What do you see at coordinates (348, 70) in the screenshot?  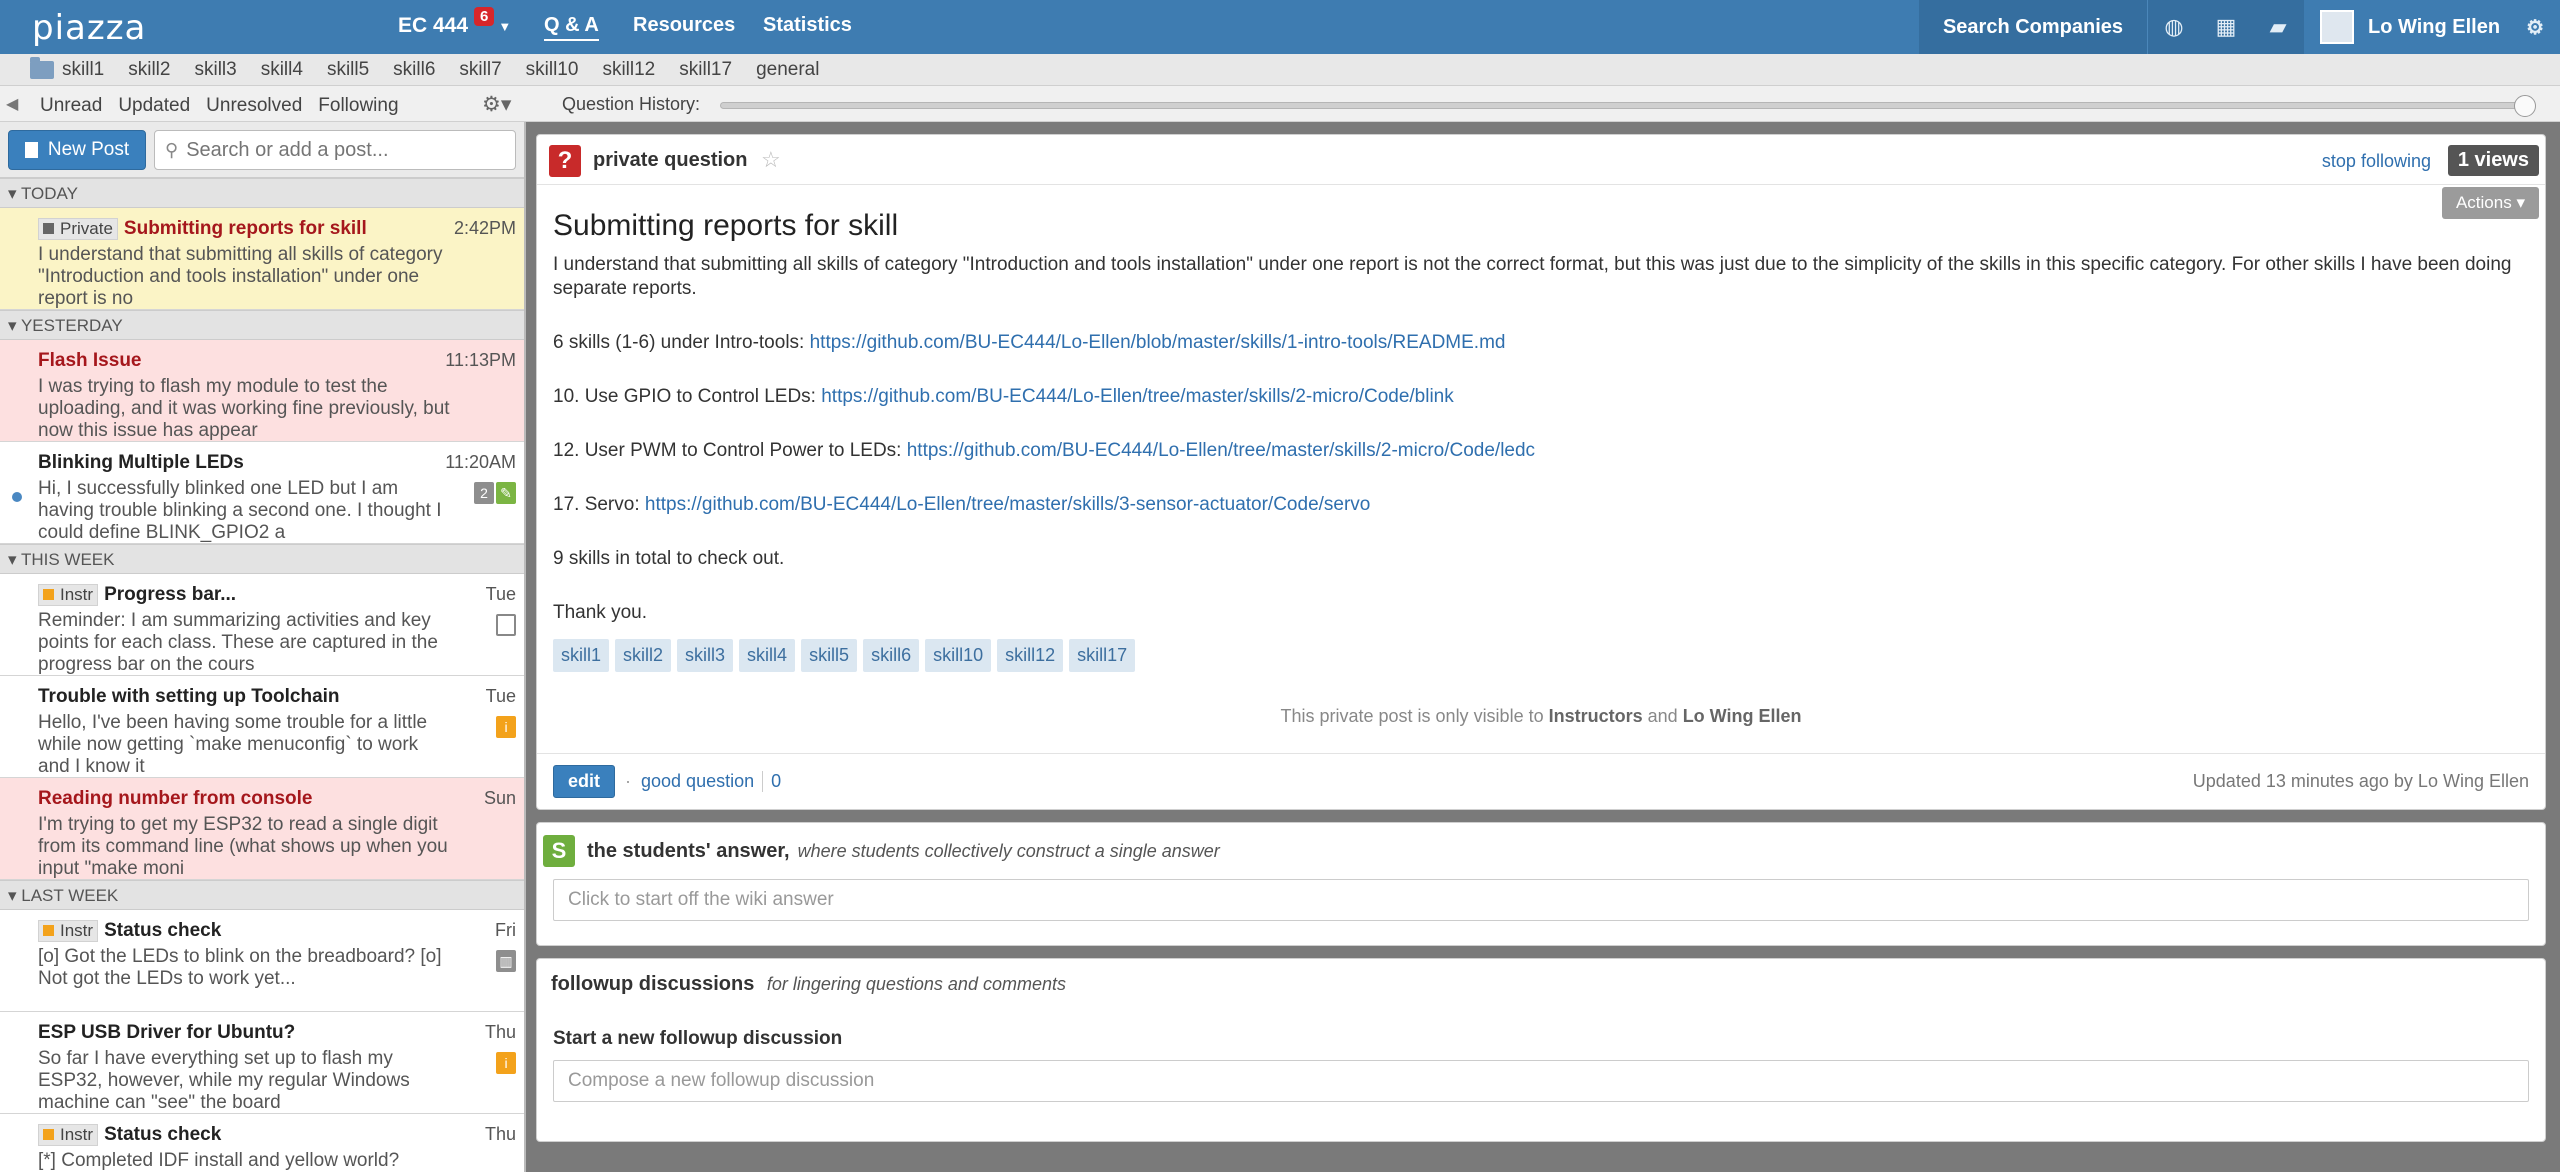 I see `folder-skill5: skill5` at bounding box center [348, 70].